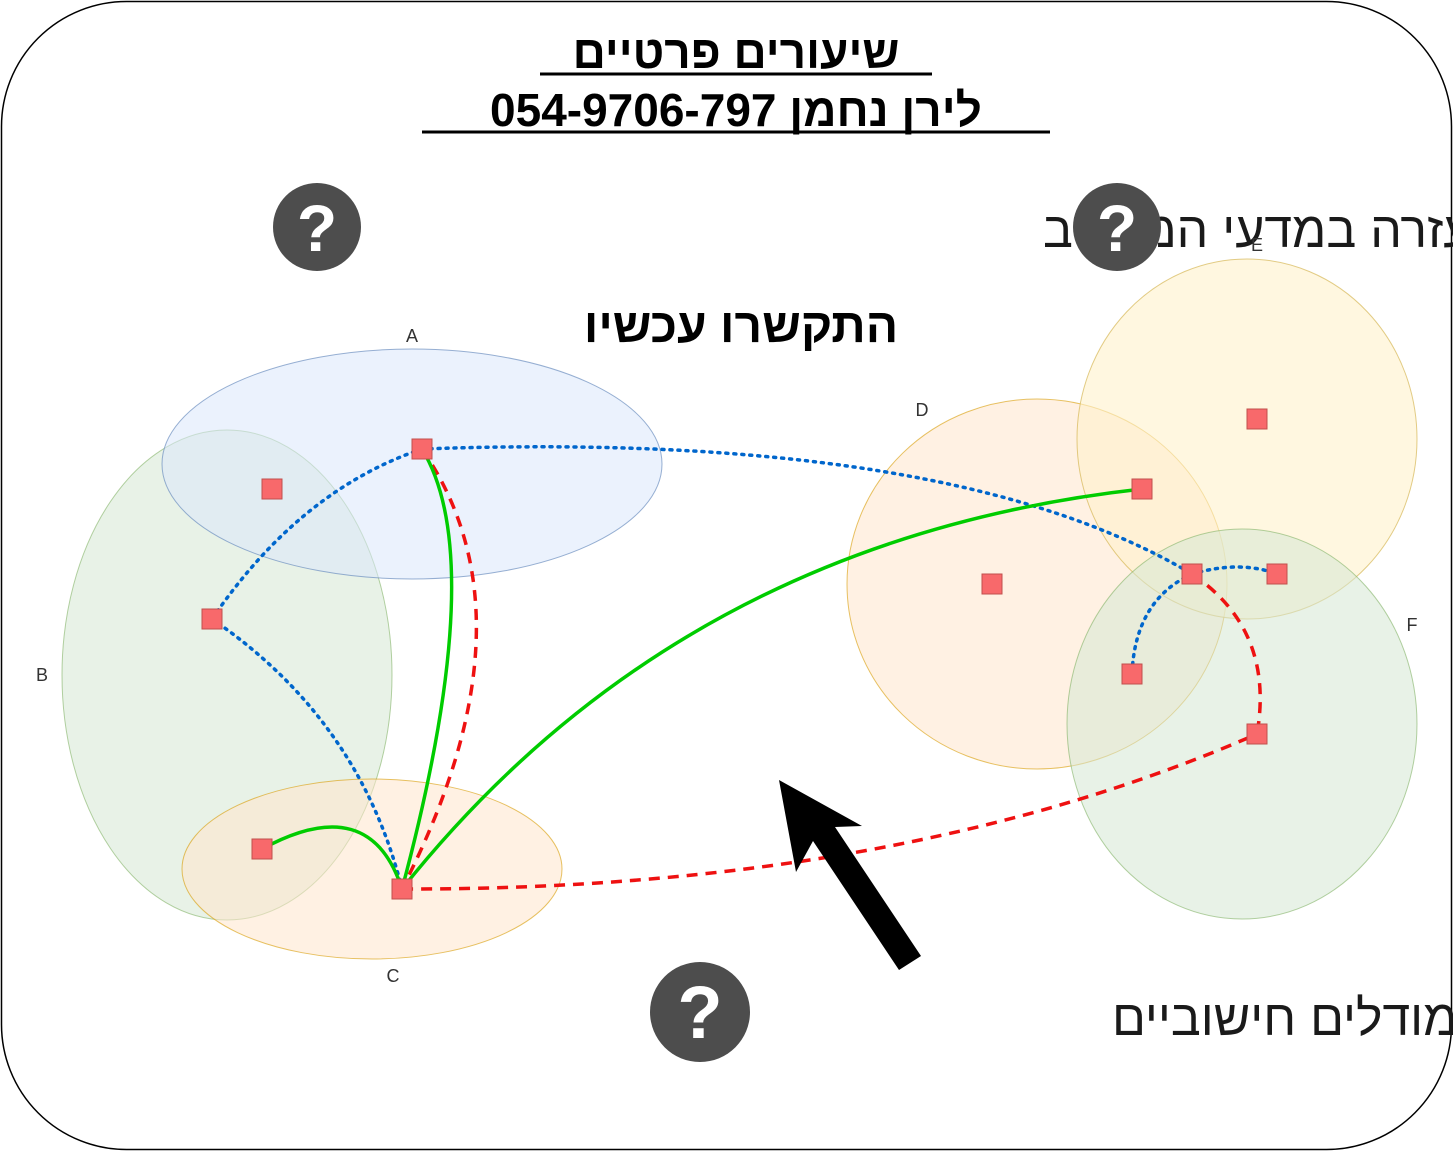 The height and width of the screenshot is (1156, 1453). I want to click on contact-line: לירן נחמן 054-9706-797, so click(736, 110).